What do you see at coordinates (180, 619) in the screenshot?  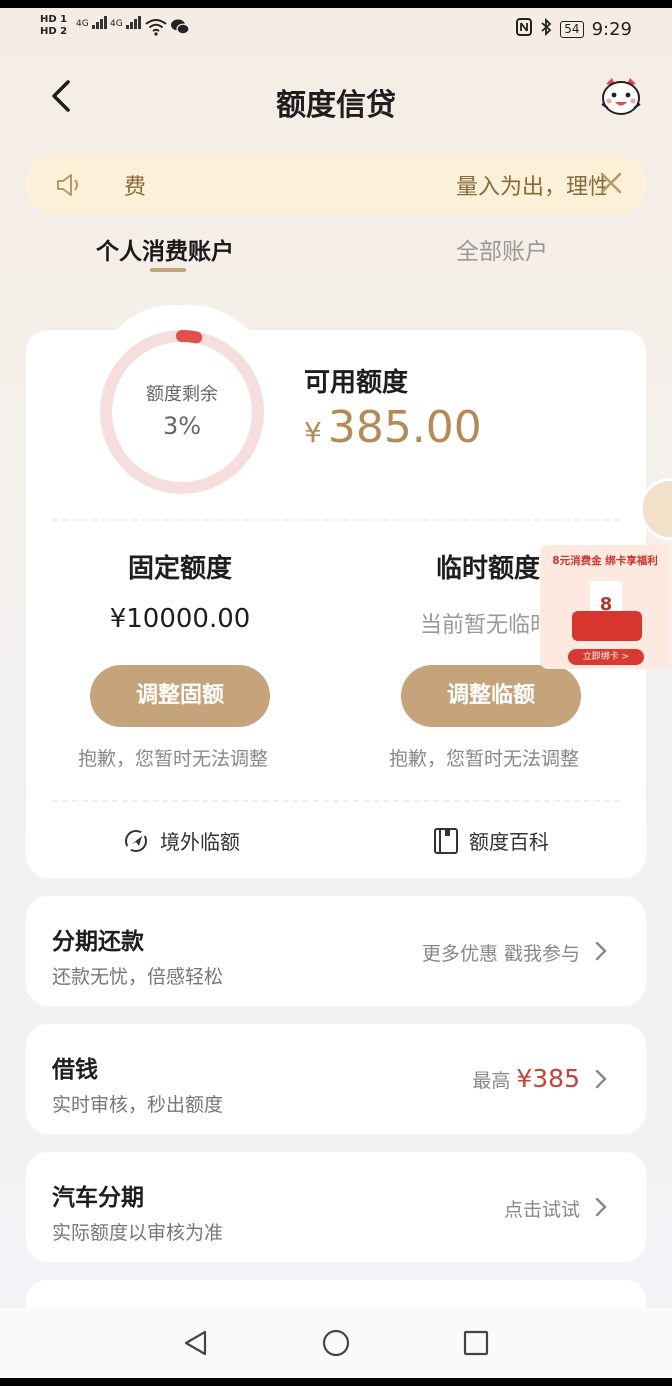 I see `fixed-quota-amount: ¥10000.00` at bounding box center [180, 619].